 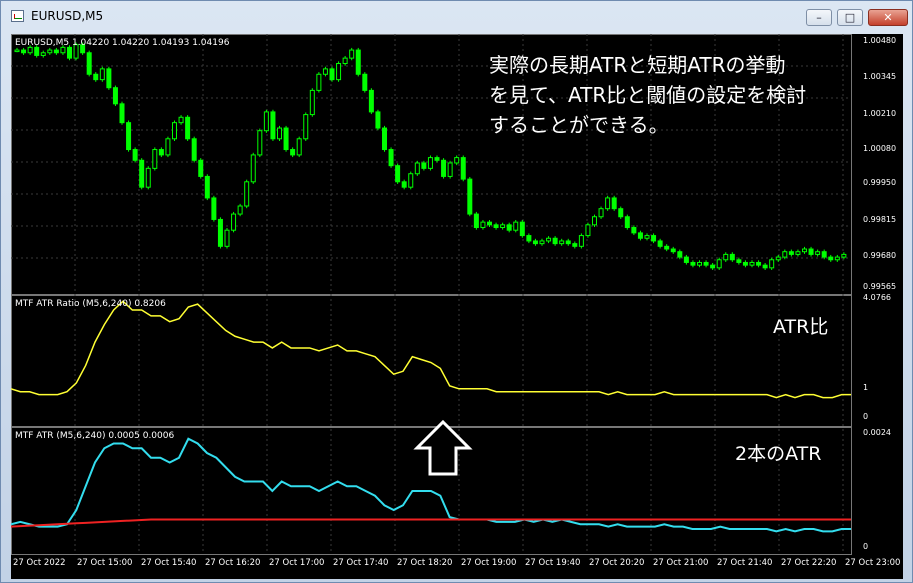 What do you see at coordinates (877, 432) in the screenshot?
I see `atr-tick-label: 0.0024` at bounding box center [877, 432].